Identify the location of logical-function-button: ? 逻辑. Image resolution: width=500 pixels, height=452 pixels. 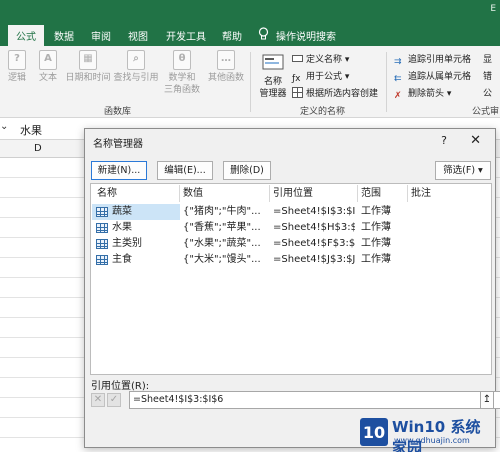
(17, 67).